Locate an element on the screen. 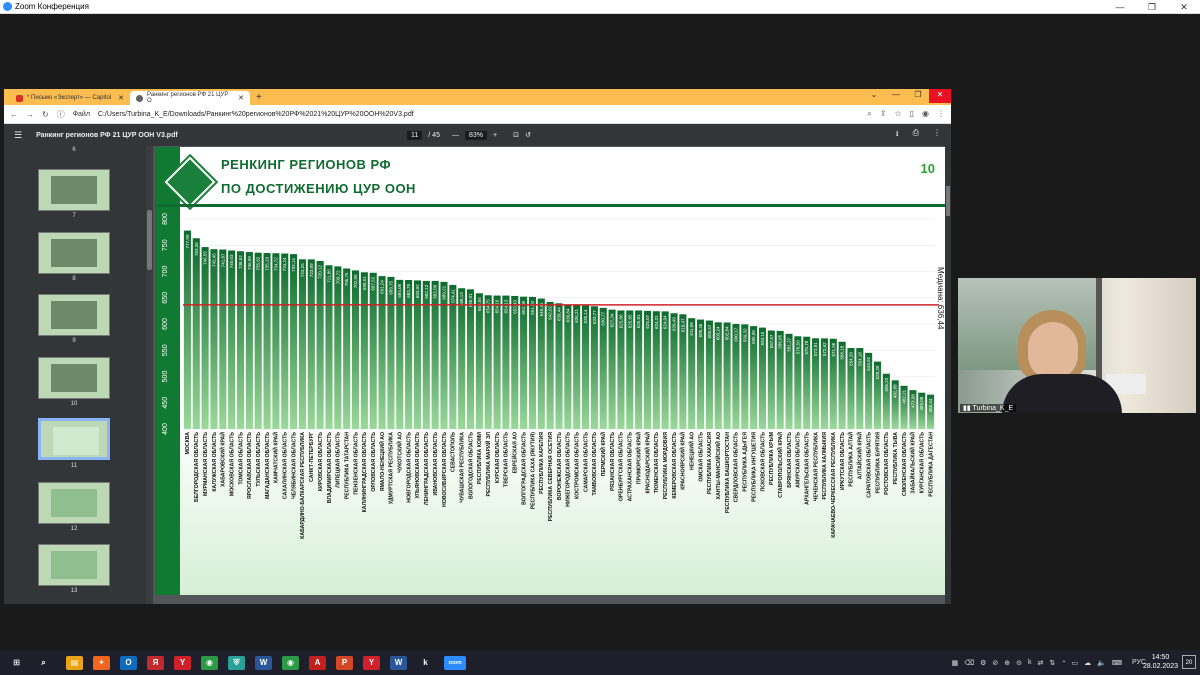  bar-value-label: 595,96 is located at coordinates (753, 337).